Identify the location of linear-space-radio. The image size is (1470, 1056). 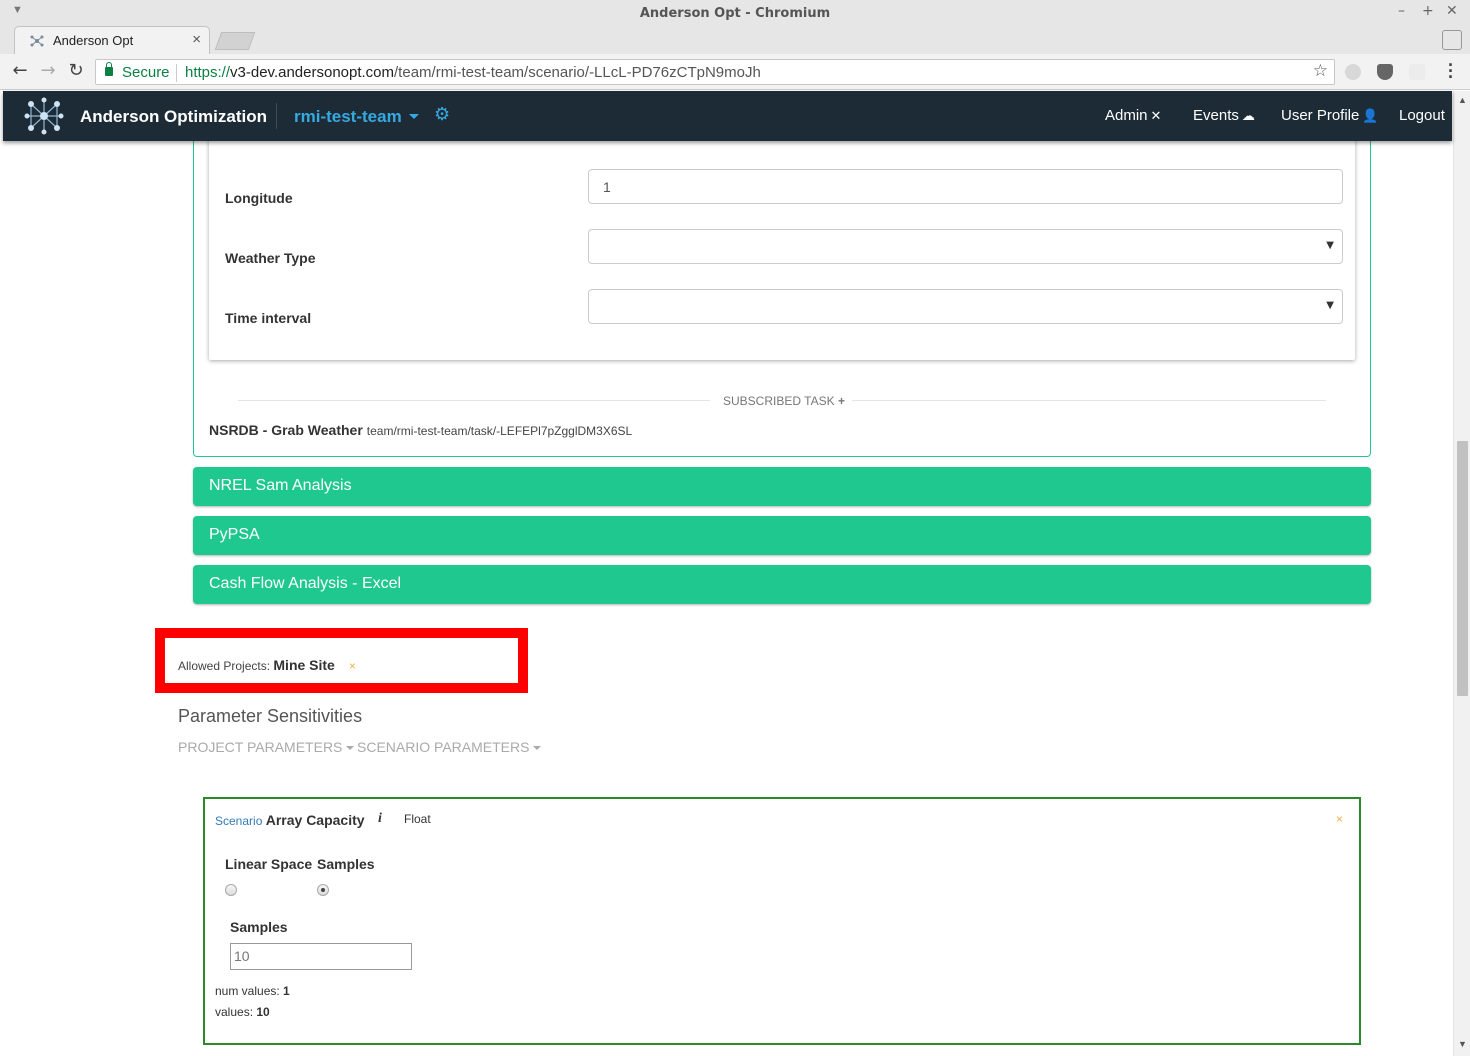
(231, 890).